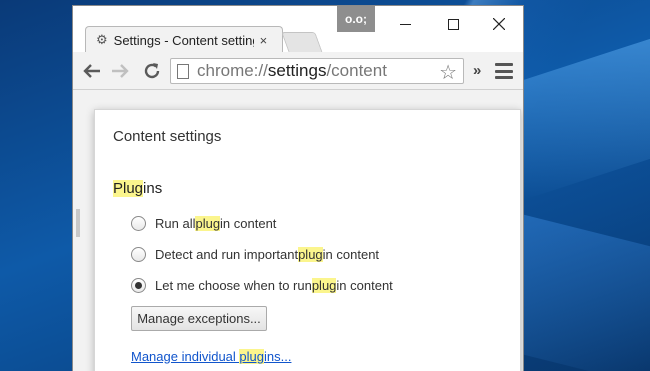 Image resolution: width=650 pixels, height=371 pixels. I want to click on gear-icon: ⚙, so click(102, 39).